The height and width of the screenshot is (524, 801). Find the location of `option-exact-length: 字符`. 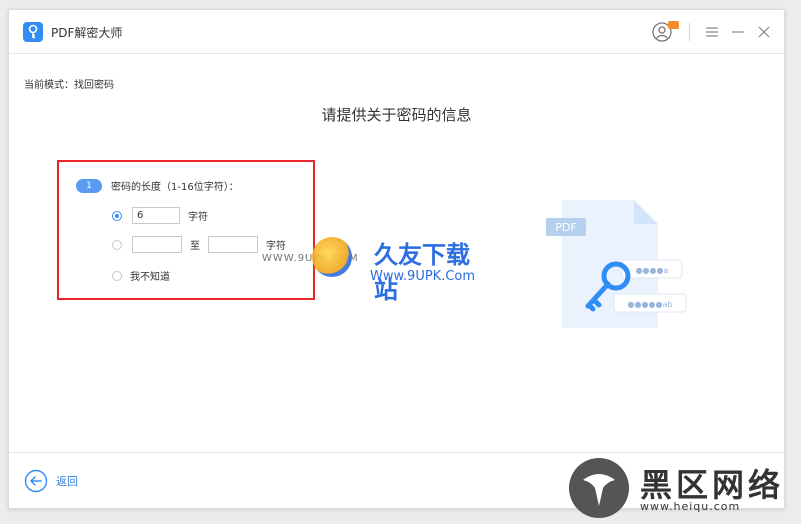

option-exact-length: 字符 is located at coordinates (160, 215).